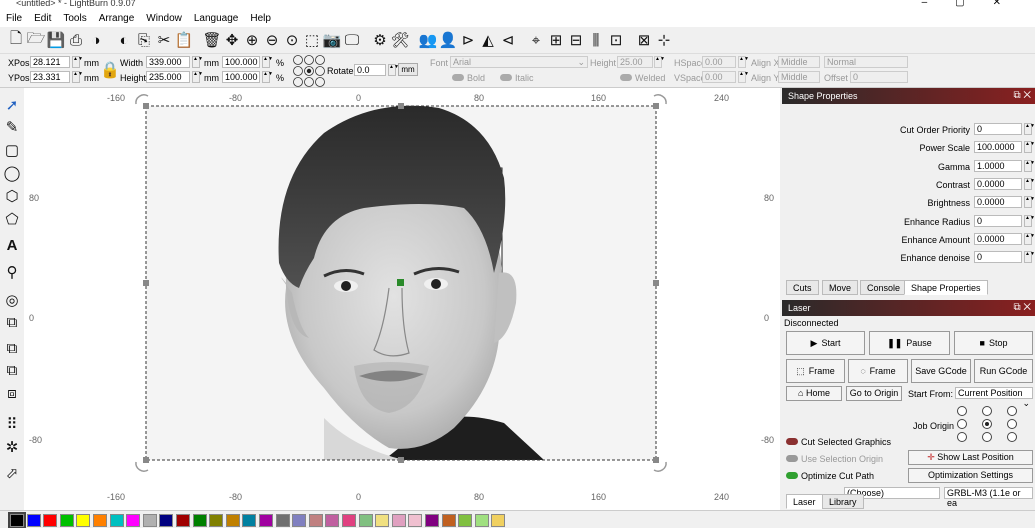  Describe the element at coordinates (36, 40) in the screenshot. I see `open-icon: 🗁` at that location.